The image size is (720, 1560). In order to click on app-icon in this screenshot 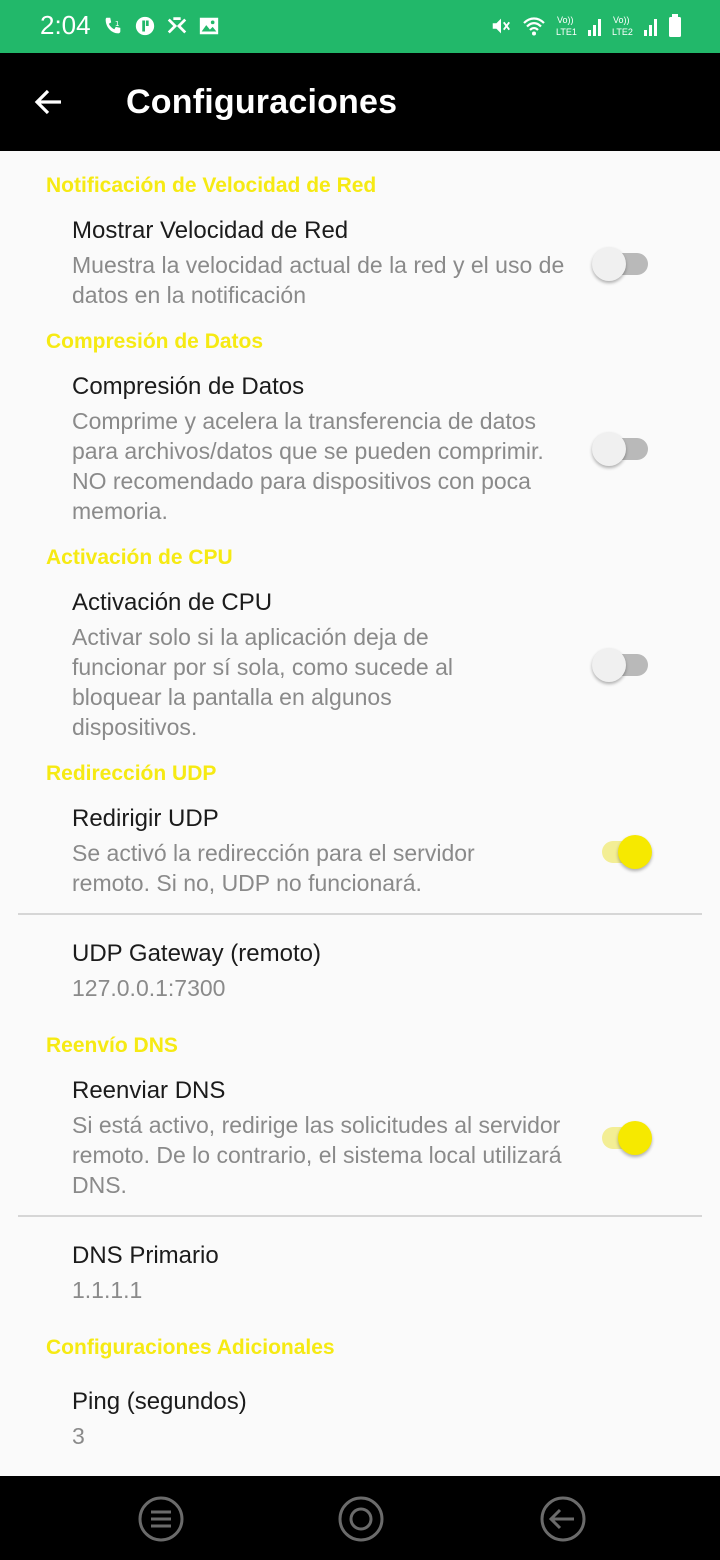, I will do `click(145, 26)`.